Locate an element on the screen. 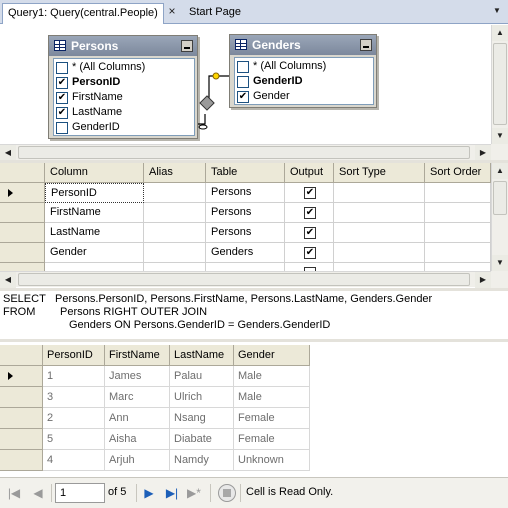 The image size is (508, 508). next-record-icon: ▶ is located at coordinates (149, 493).